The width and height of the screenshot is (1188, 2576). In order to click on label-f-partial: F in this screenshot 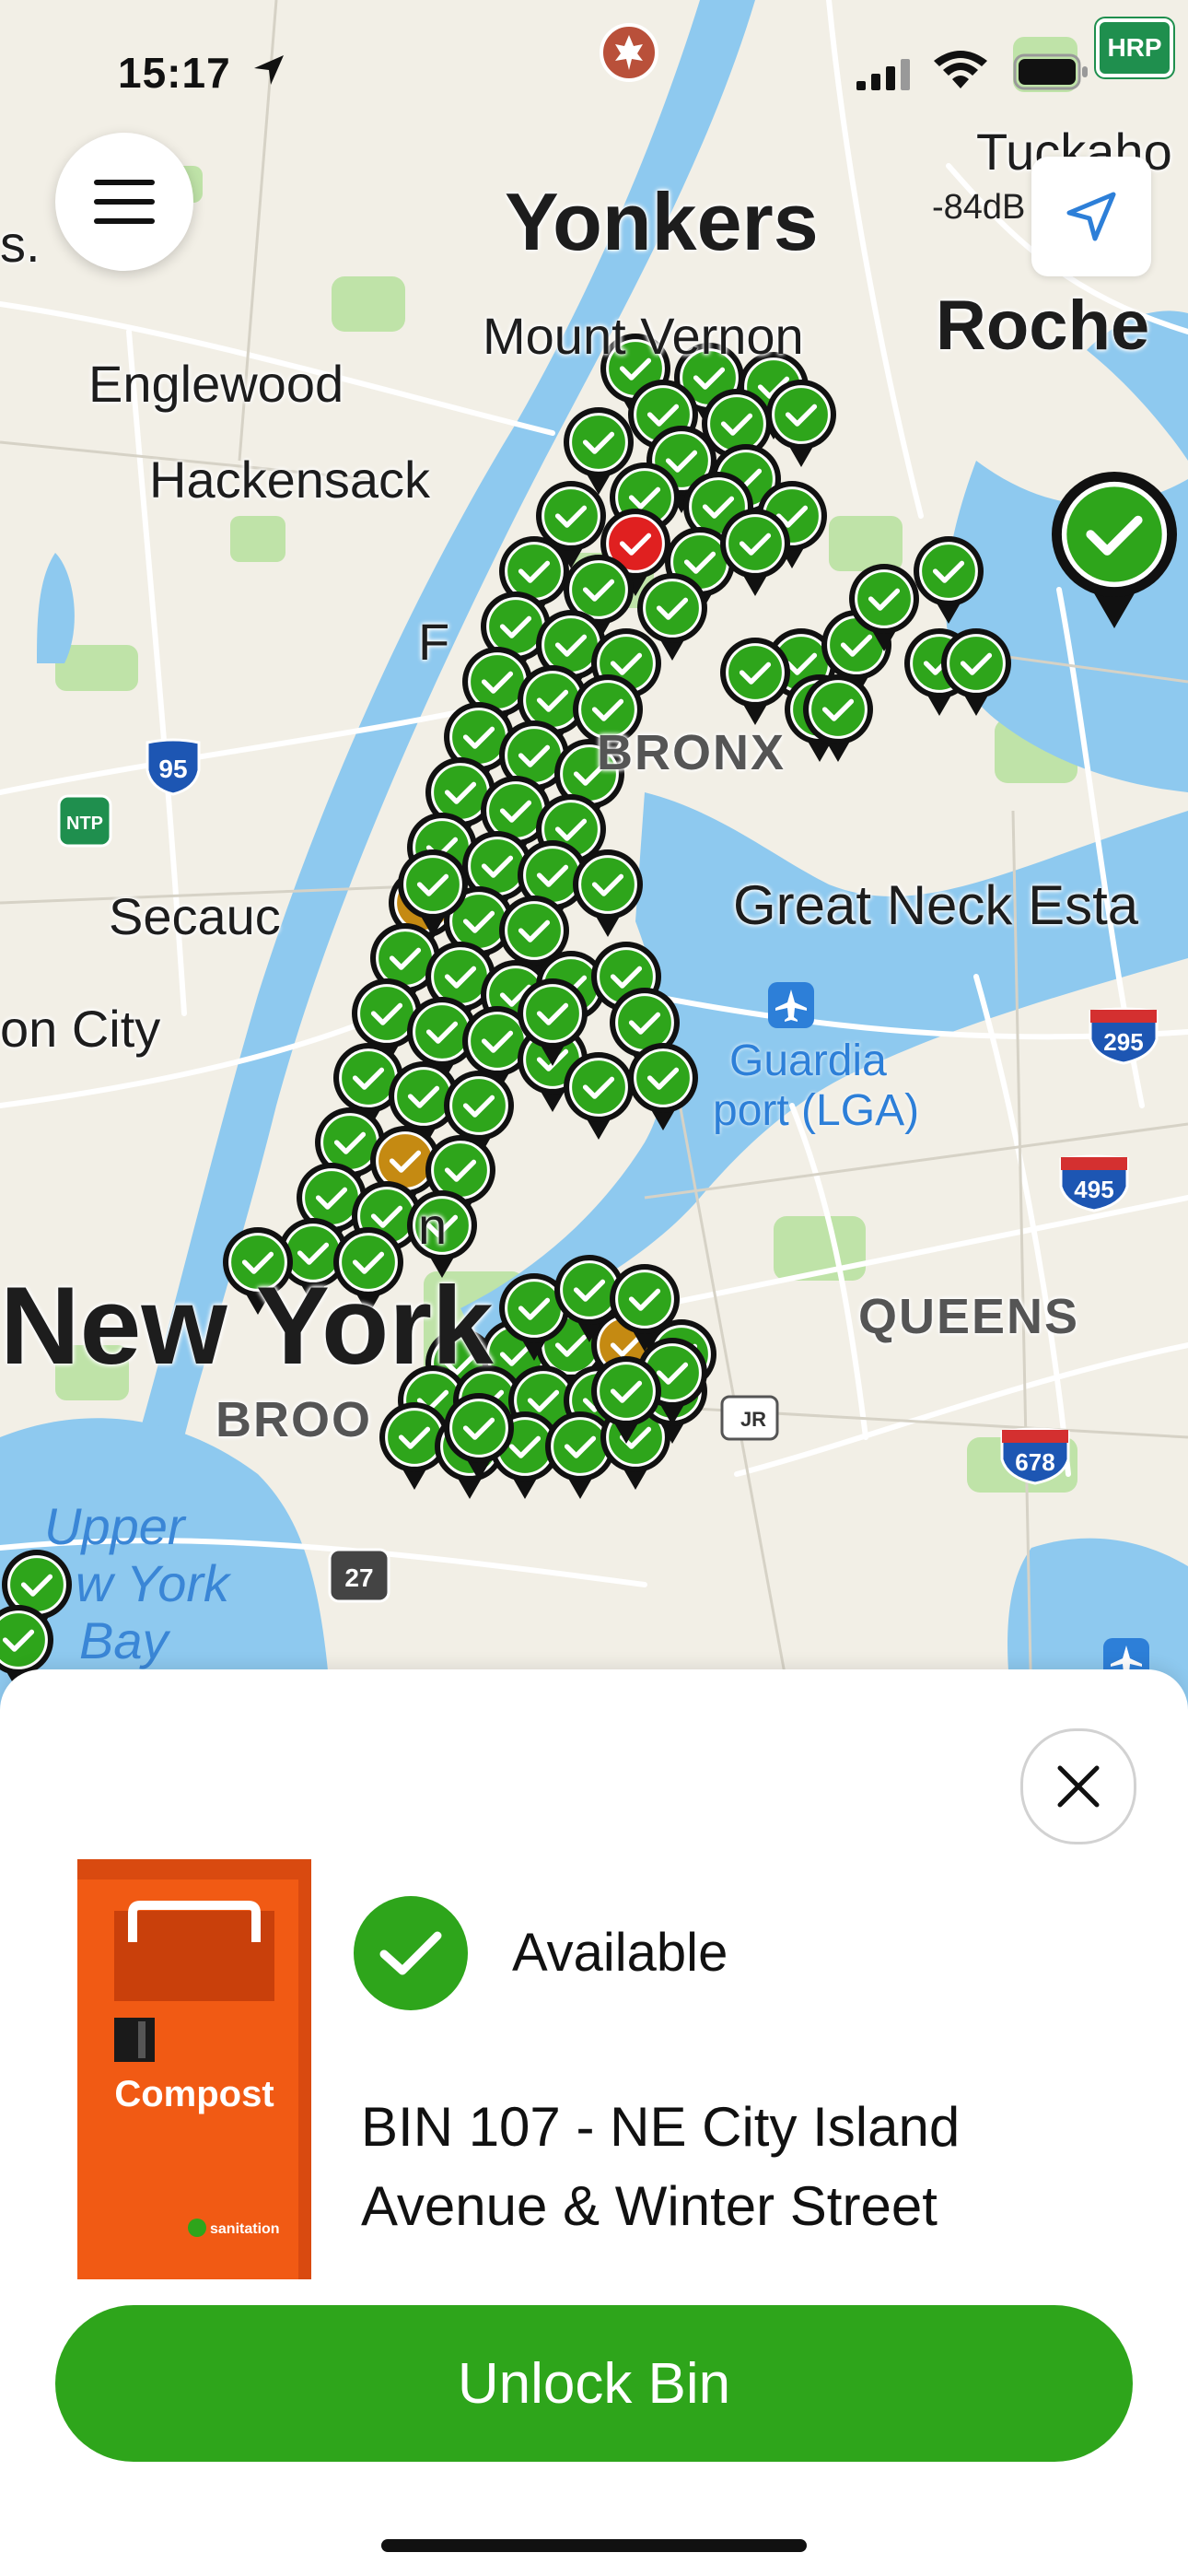, I will do `click(434, 642)`.